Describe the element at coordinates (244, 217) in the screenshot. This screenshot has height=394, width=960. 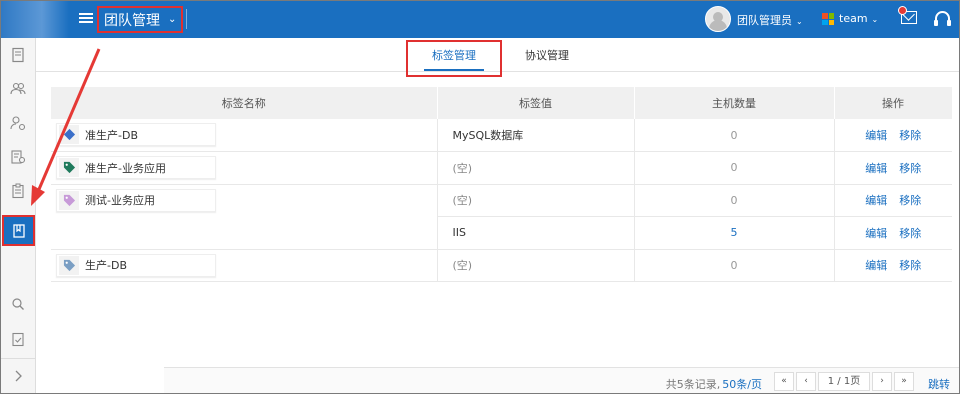
I see `tag-name-cell: 测试-业务应用` at that location.